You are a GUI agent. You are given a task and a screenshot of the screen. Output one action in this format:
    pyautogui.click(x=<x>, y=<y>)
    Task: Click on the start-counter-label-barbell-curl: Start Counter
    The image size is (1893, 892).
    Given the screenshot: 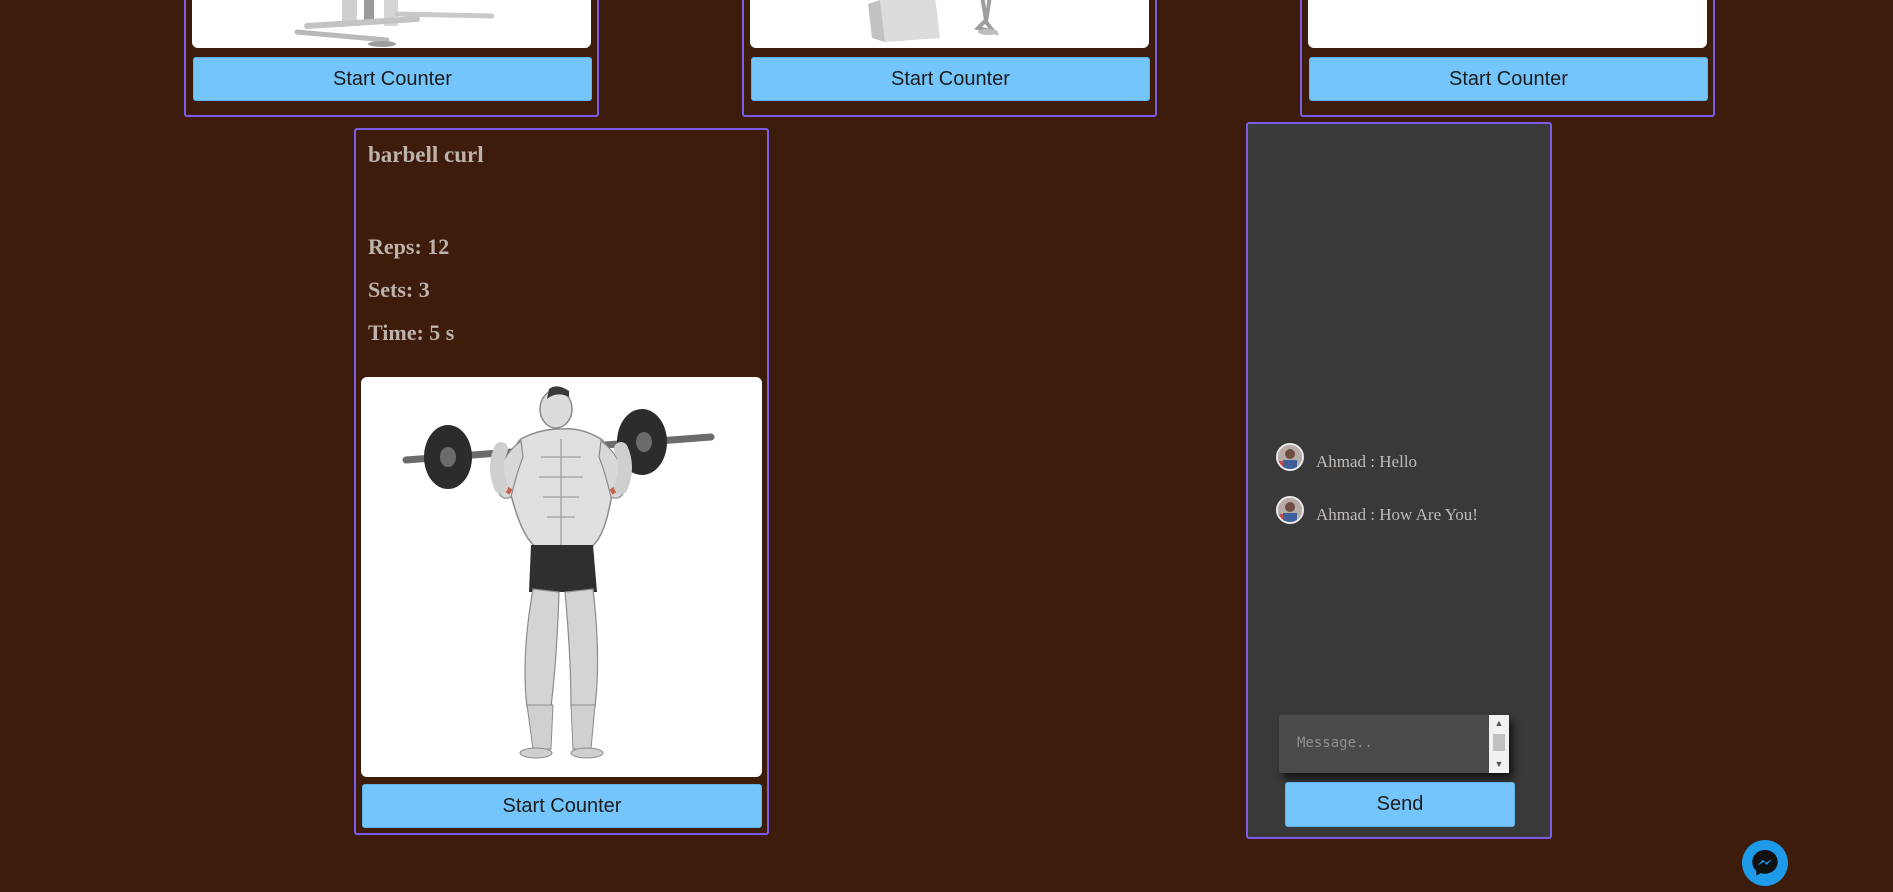 What is the action you would take?
    pyautogui.click(x=562, y=805)
    